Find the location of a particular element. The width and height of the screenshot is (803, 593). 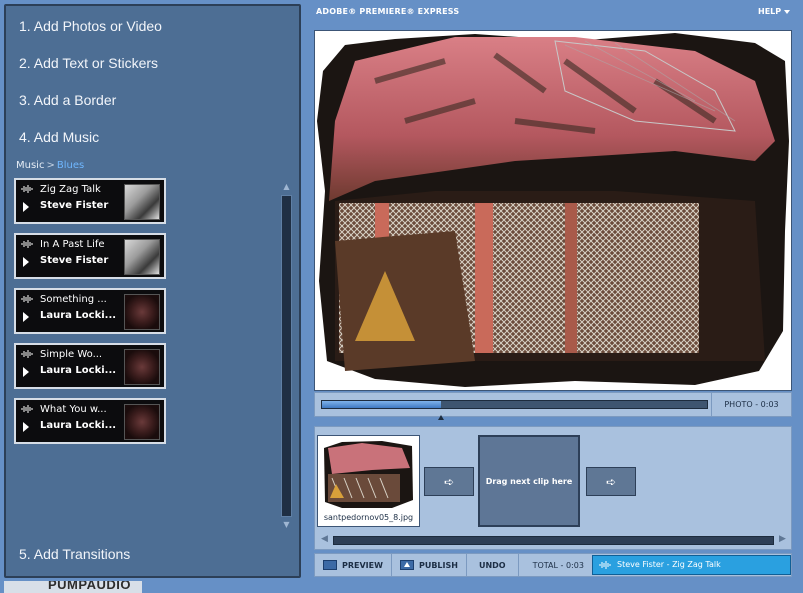

clip-thumbnail is located at coordinates (368, 475).